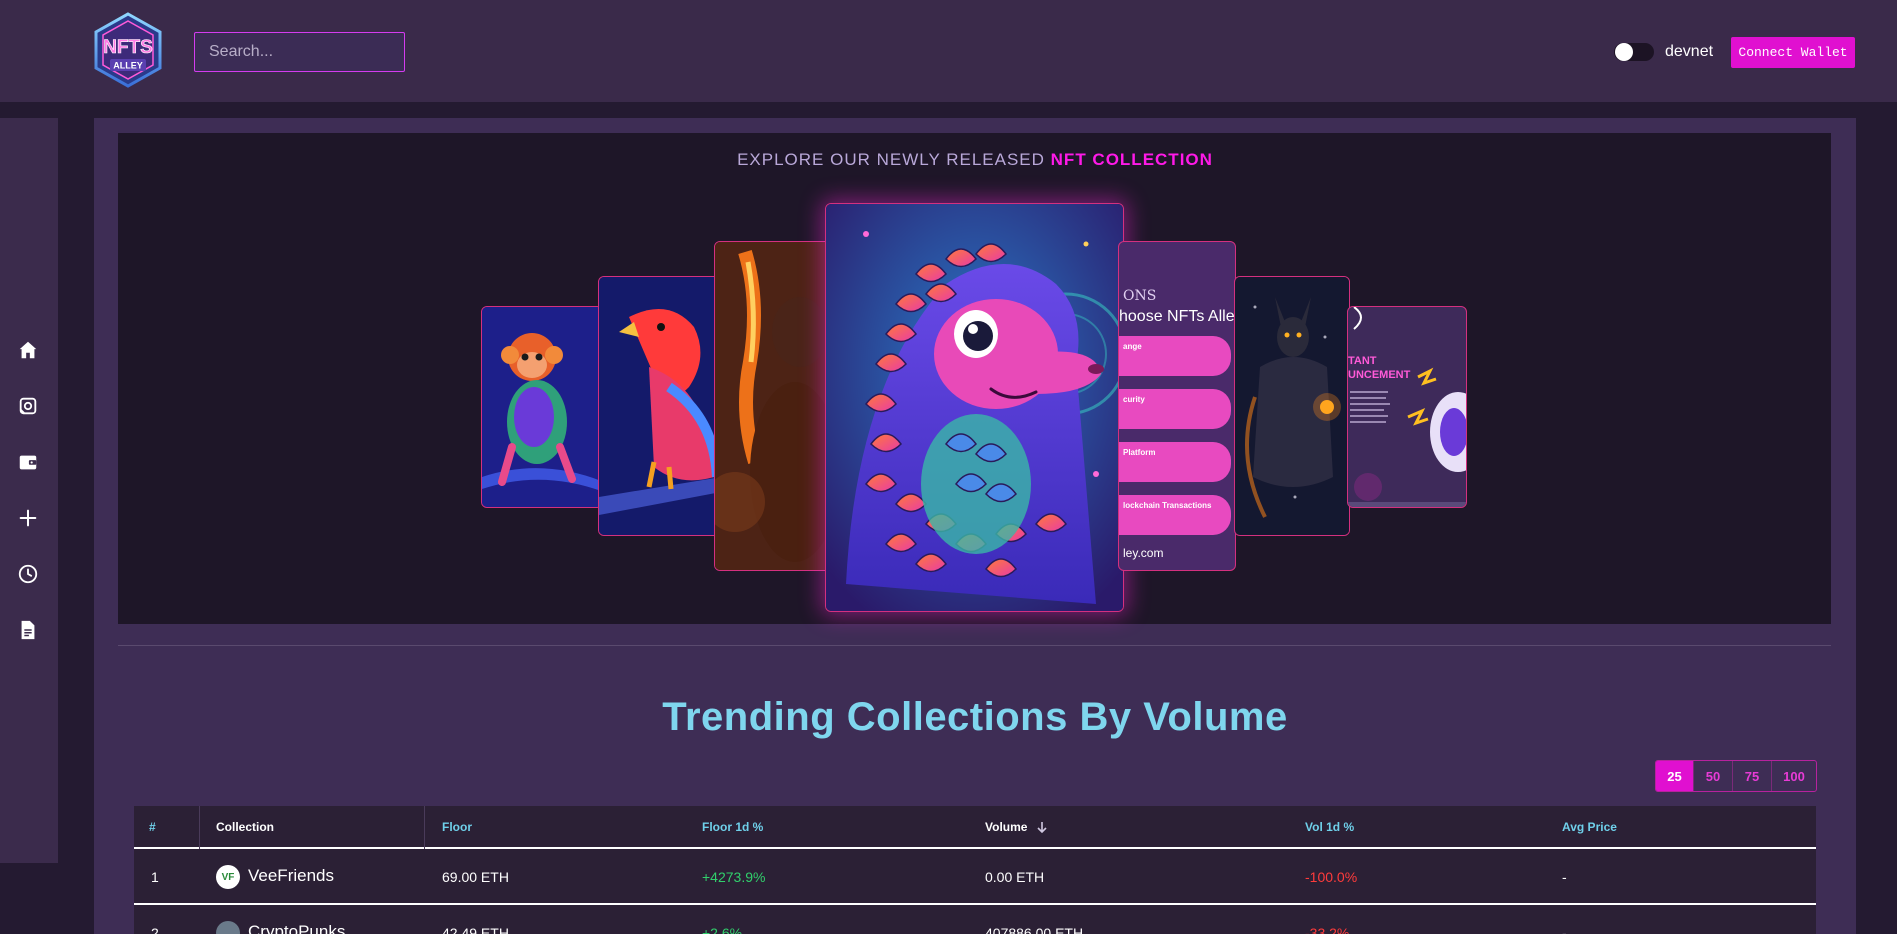 The image size is (1897, 934). I want to click on logo-text-top: NFTS, so click(128, 47).